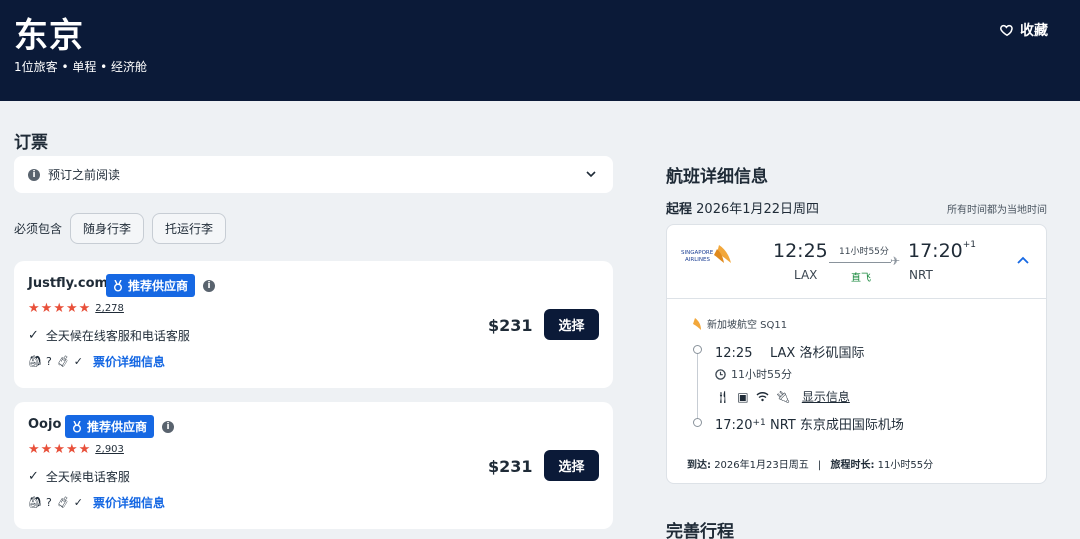 This screenshot has height=539, width=1080. I want to click on route-line, so click(860, 262).